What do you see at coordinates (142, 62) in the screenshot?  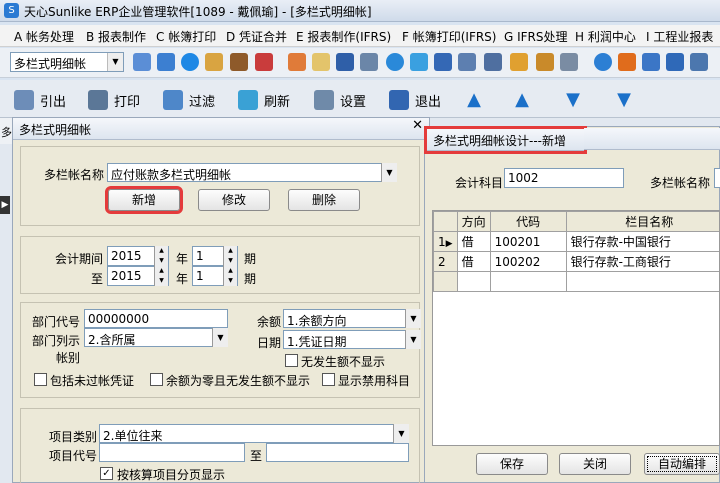 I see `tree-icon` at bounding box center [142, 62].